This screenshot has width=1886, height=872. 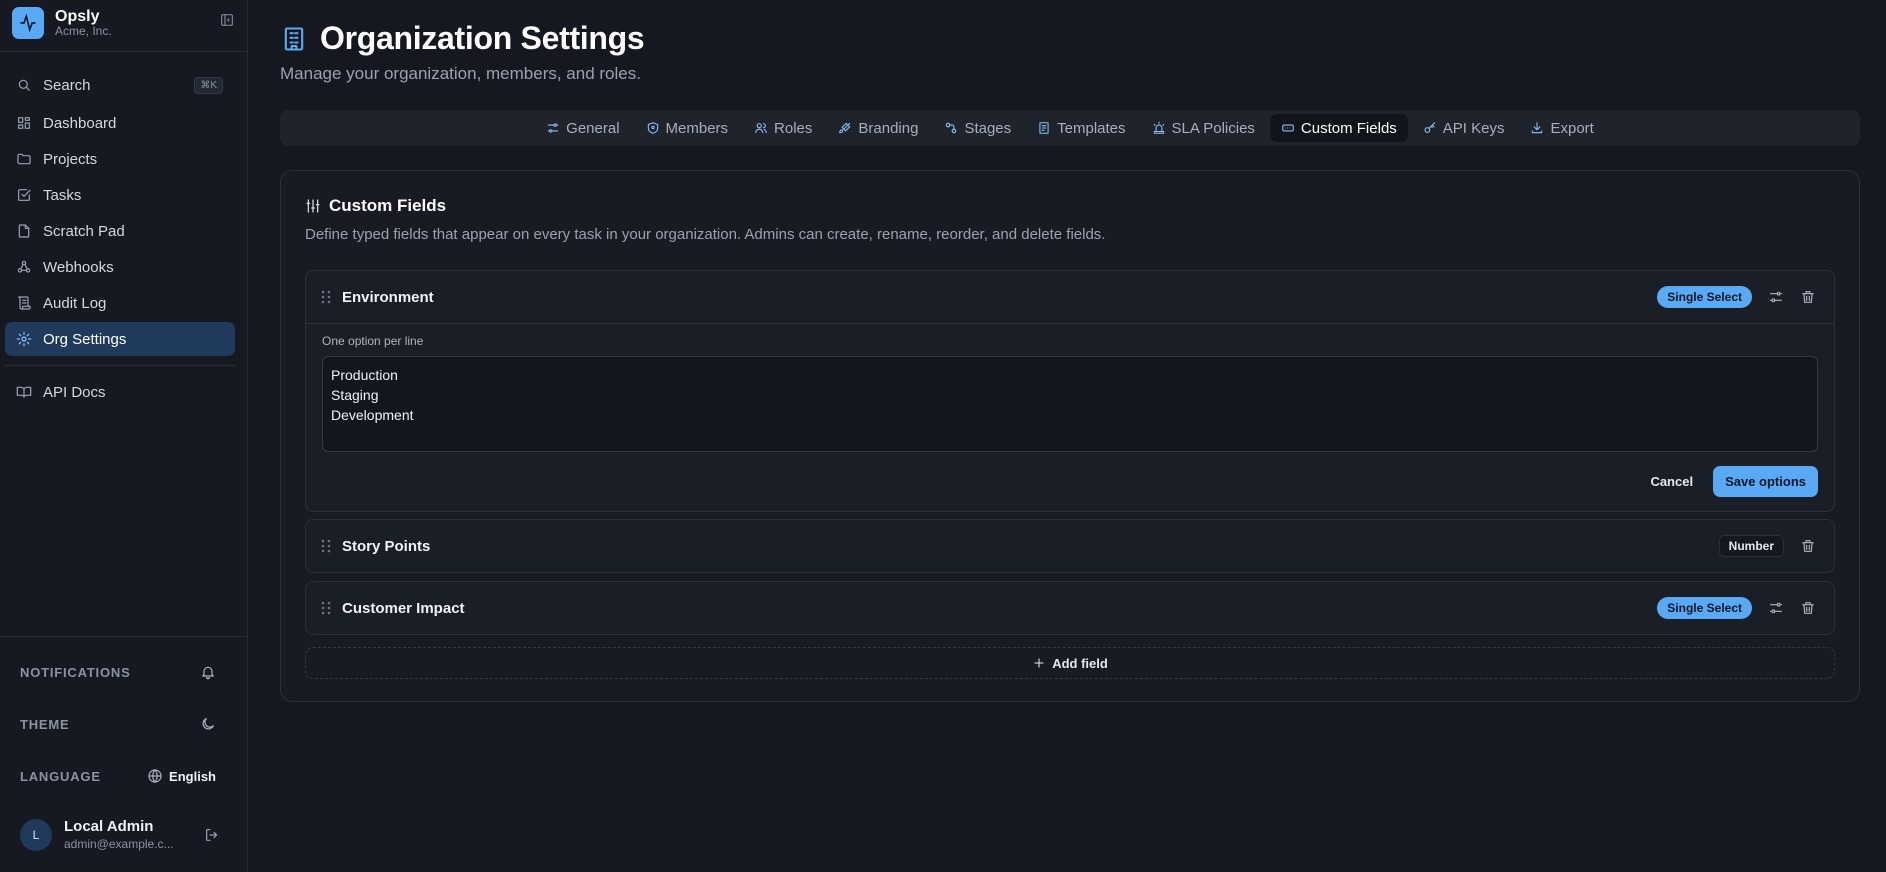 What do you see at coordinates (1348, 128) in the screenshot?
I see `tab-label: Custom Fields` at bounding box center [1348, 128].